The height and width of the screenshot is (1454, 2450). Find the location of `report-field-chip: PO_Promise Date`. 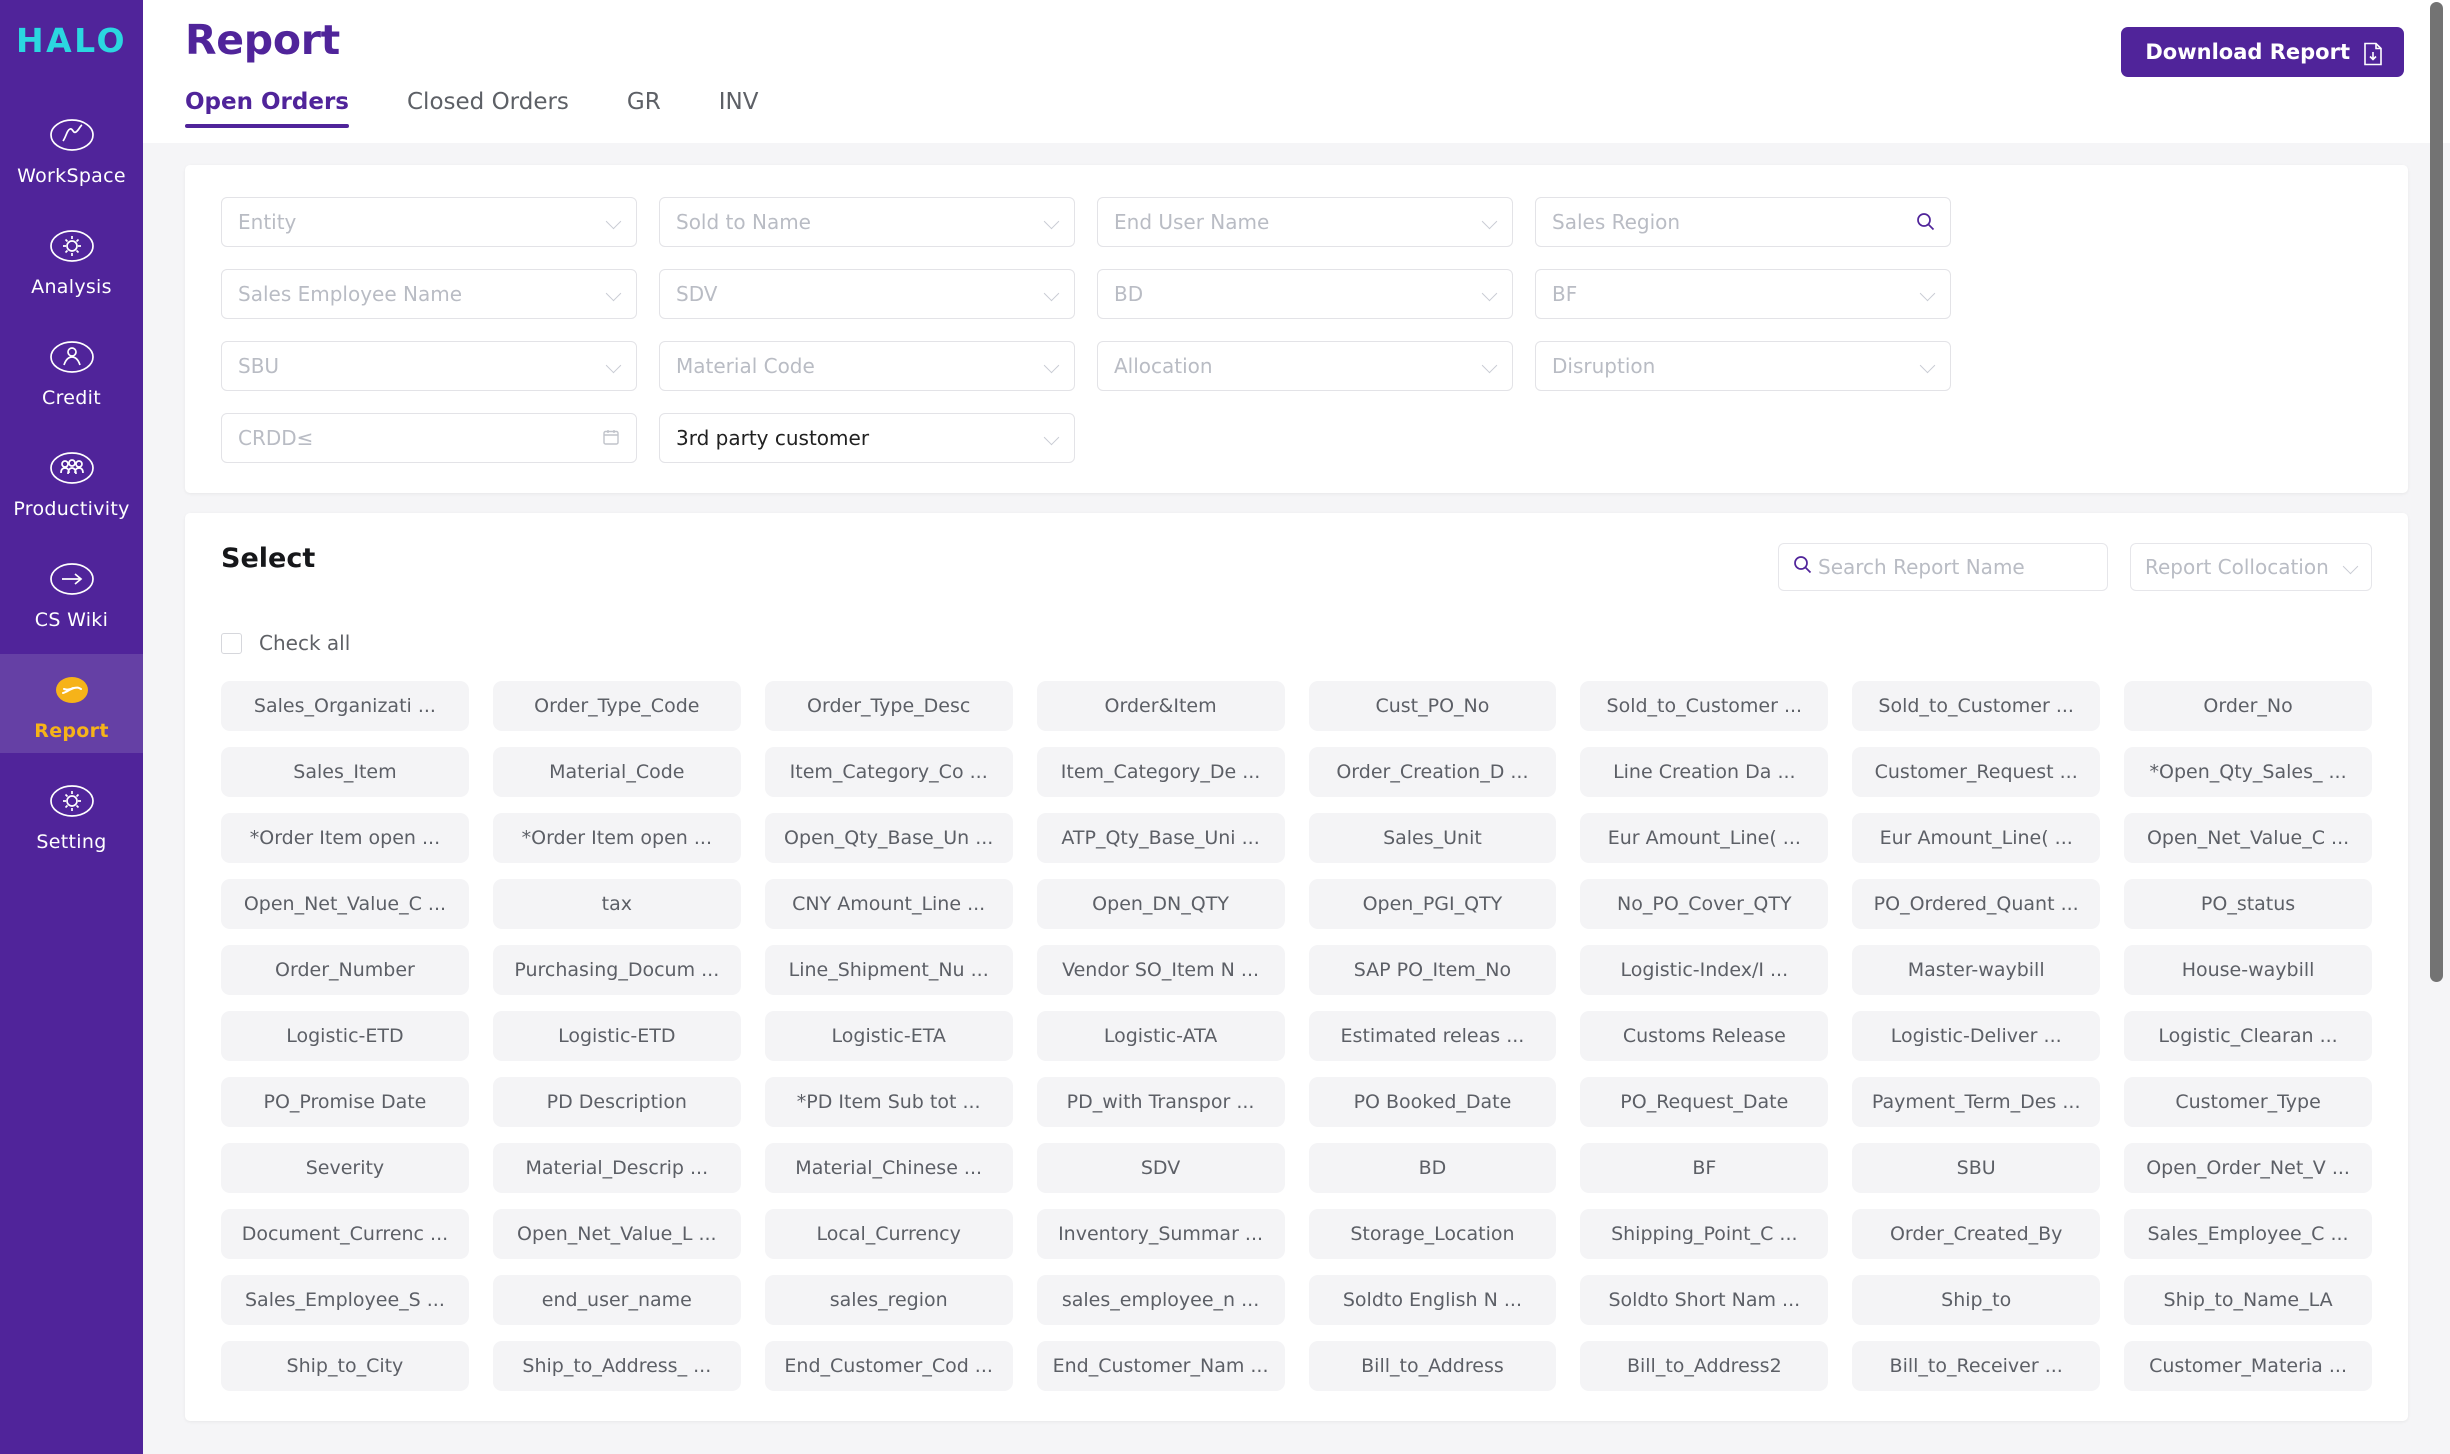

report-field-chip: PO_Promise Date is located at coordinates (345, 1102).